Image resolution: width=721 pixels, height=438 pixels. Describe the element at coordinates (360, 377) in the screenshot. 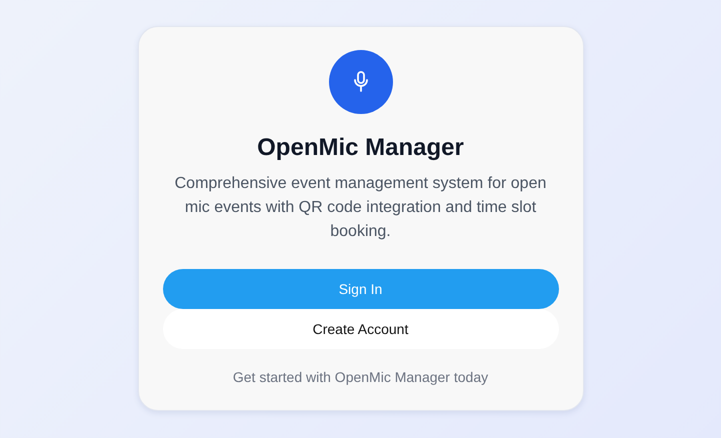

I see `footer-text: Get started with OpenMic Manager today` at that location.